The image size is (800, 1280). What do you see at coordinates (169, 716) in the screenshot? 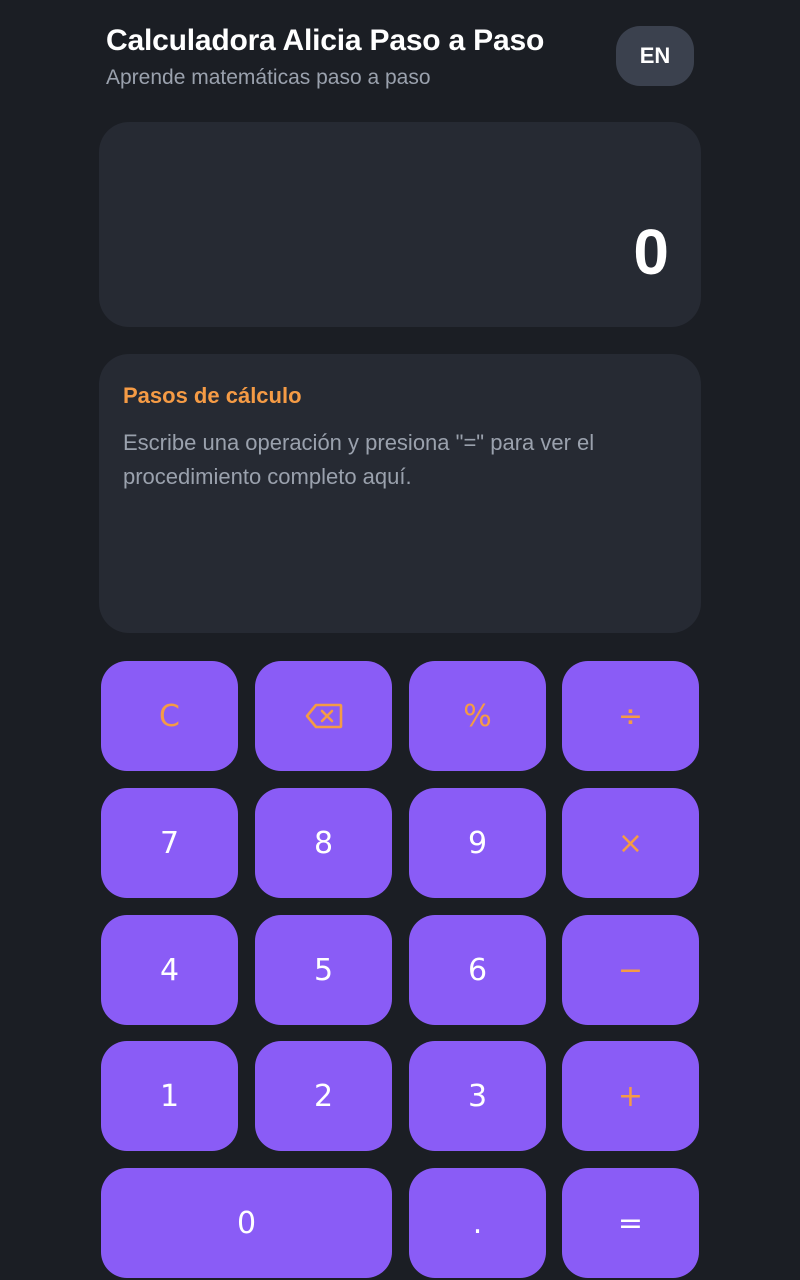
I see `clear-button: C` at bounding box center [169, 716].